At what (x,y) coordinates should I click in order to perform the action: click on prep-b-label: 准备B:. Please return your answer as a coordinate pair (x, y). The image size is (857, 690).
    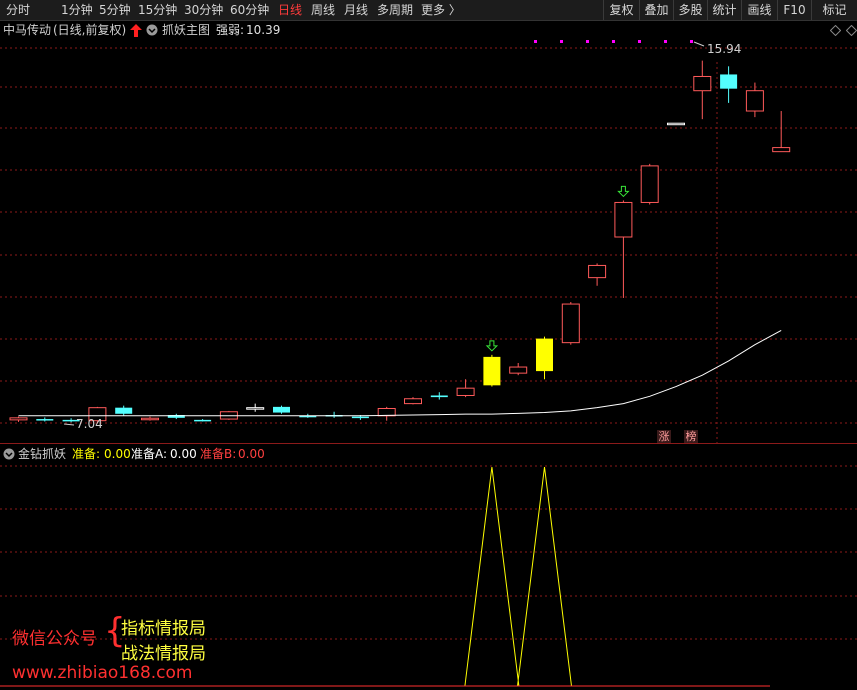
    Looking at the image, I should click on (218, 454).